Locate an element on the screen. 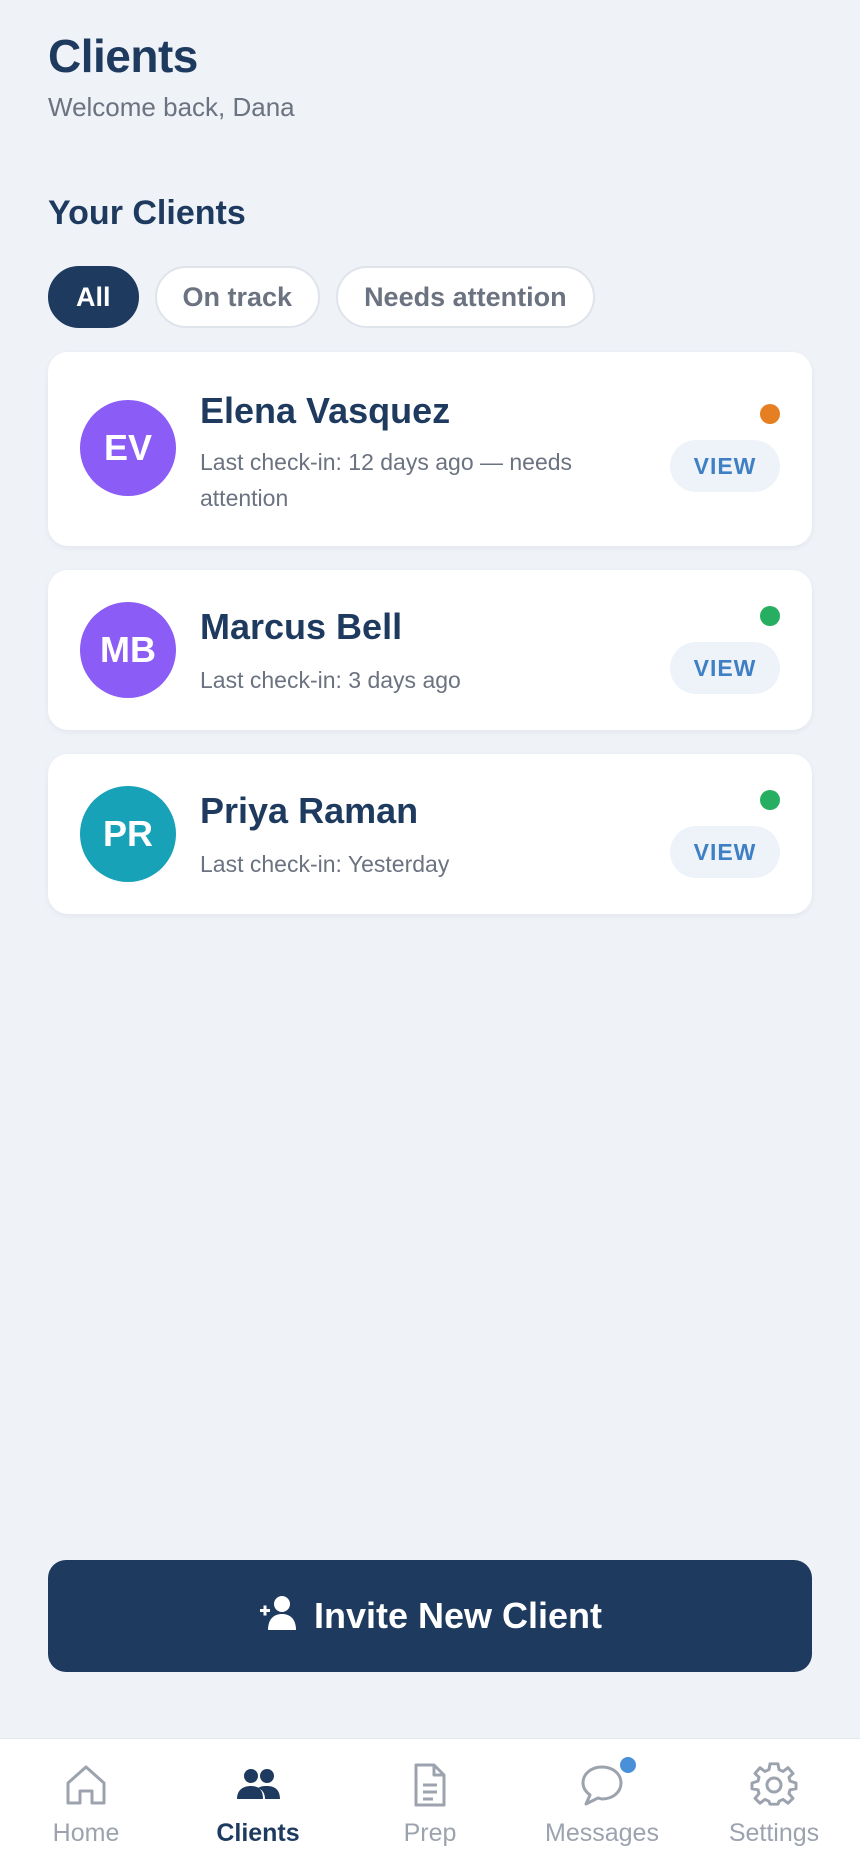  nav-home: Home is located at coordinates (86, 1801).